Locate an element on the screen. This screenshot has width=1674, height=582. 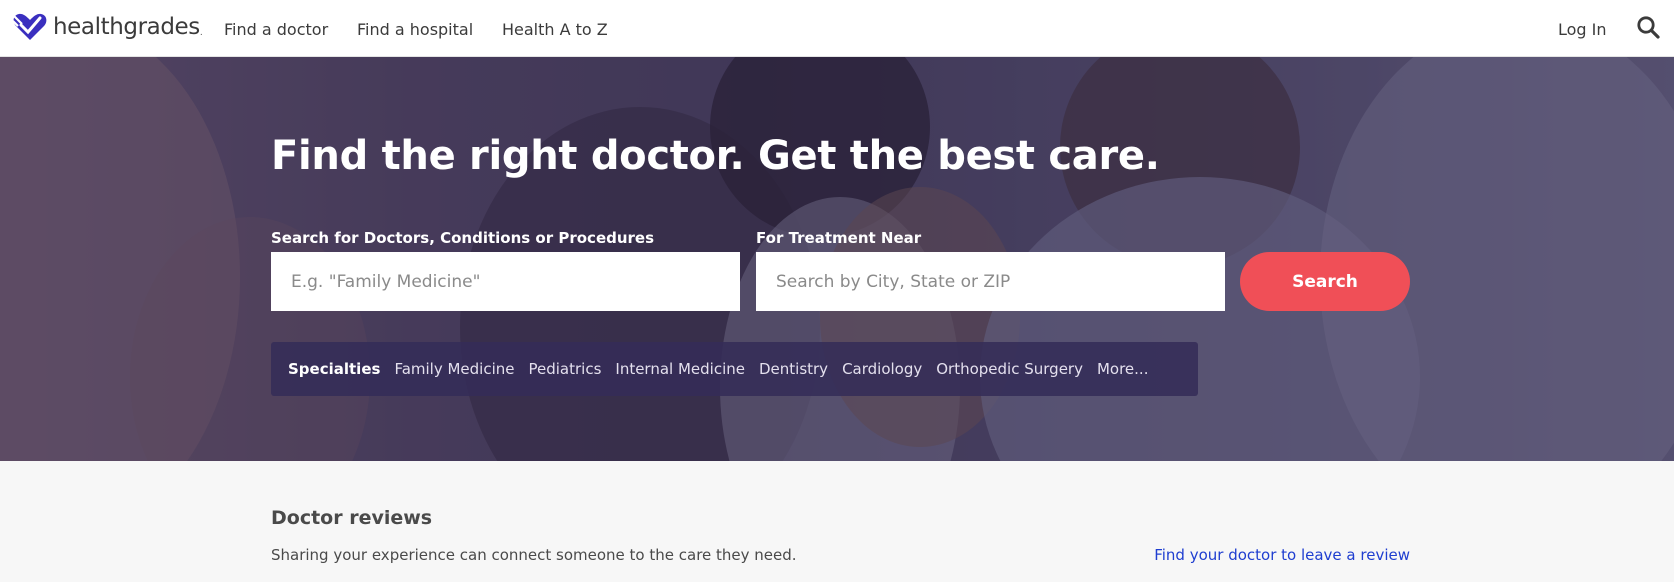
specialty-pediatrics: Pediatrics is located at coordinates (564, 369).